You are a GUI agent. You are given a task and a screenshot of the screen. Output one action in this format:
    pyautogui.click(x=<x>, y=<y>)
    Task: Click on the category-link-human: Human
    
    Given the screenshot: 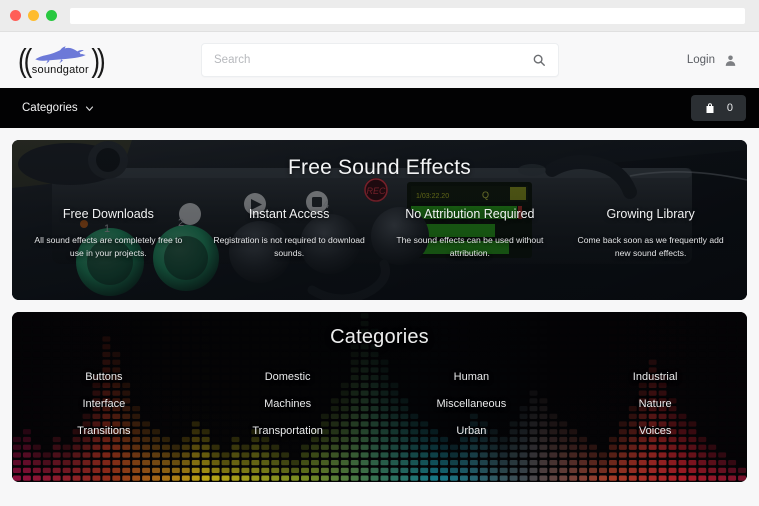 What is the action you would take?
    pyautogui.click(x=472, y=377)
    